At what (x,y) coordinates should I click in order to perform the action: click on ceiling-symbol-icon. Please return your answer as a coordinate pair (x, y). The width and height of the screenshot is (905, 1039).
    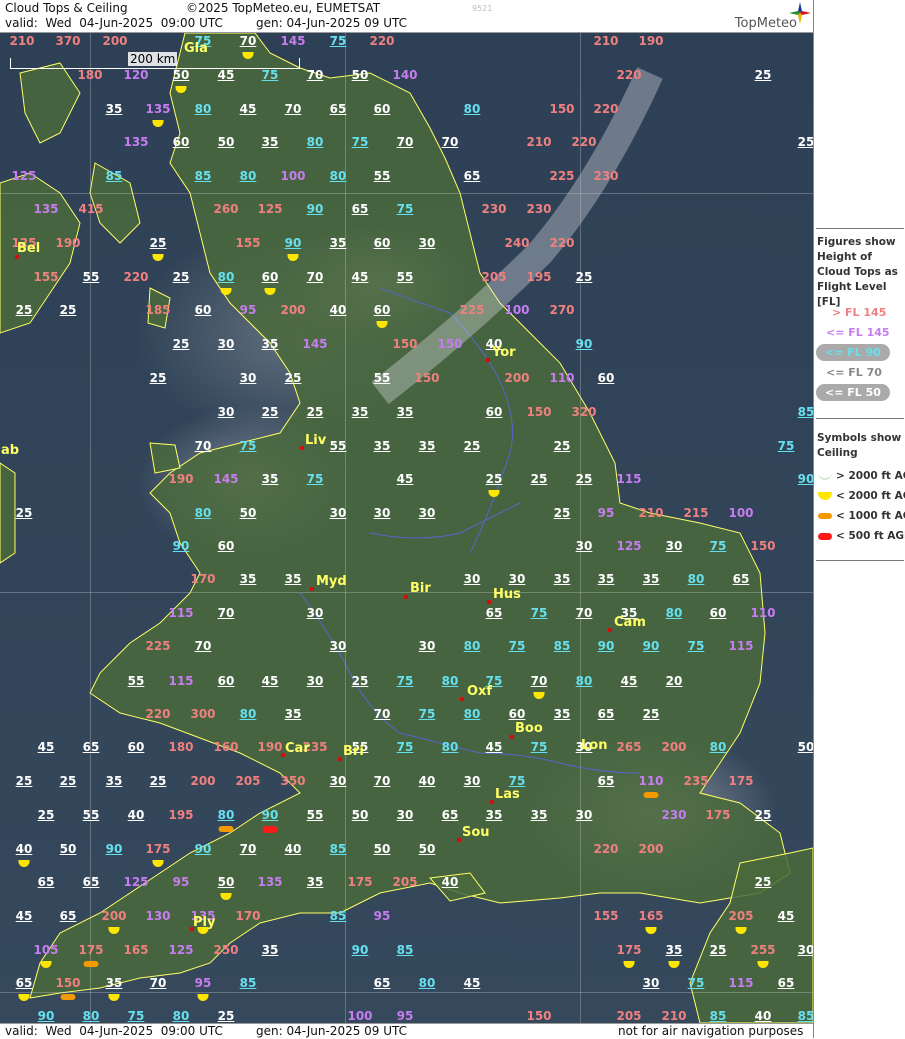
    Looking at the image, I should click on (825, 496).